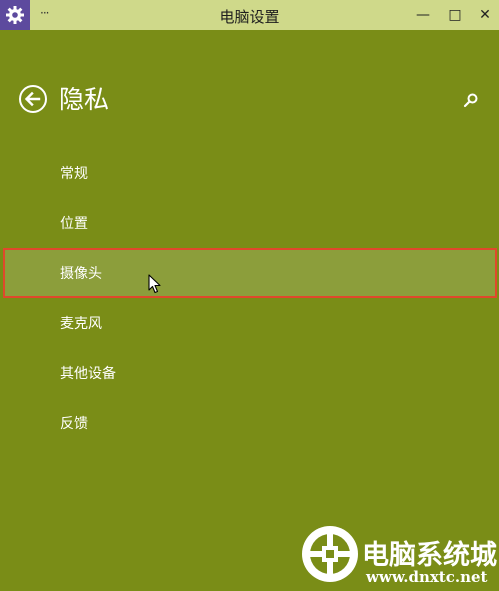 Image resolution: width=499 pixels, height=591 pixels. What do you see at coordinates (249, 373) in the screenshot?
I see `nav-item-other-devices: 其他设备` at bounding box center [249, 373].